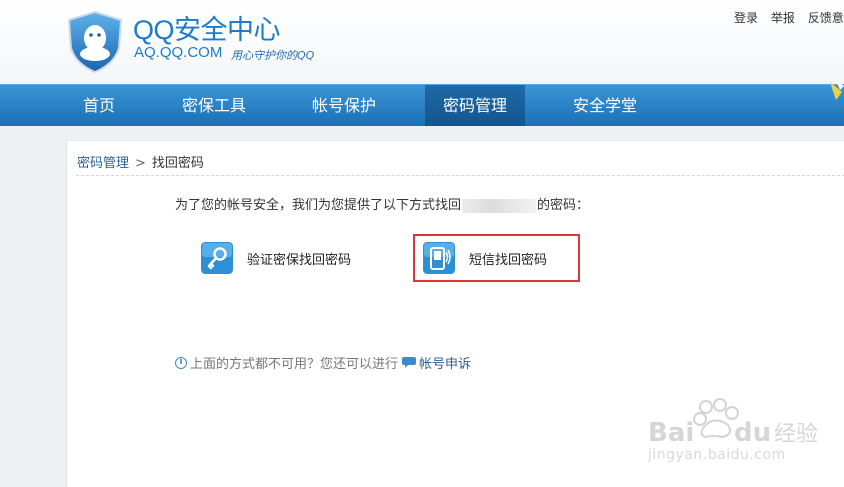 The image size is (844, 487). Describe the element at coordinates (671, 433) in the screenshot. I see `svg-text: Bai` at that location.